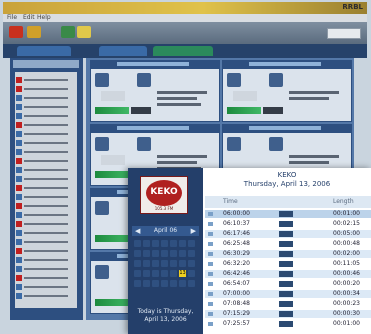  Describe the element at coordinates (236, 323) in the screenshot. I see `row-time: 07:25:57` at that location.